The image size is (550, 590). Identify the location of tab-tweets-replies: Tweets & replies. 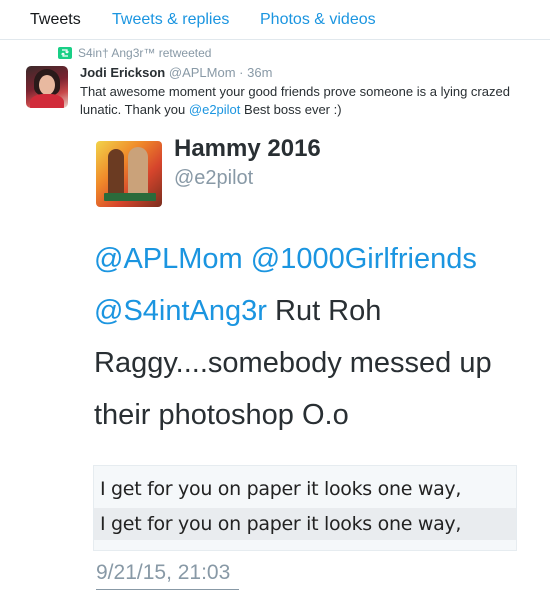
(170, 20).